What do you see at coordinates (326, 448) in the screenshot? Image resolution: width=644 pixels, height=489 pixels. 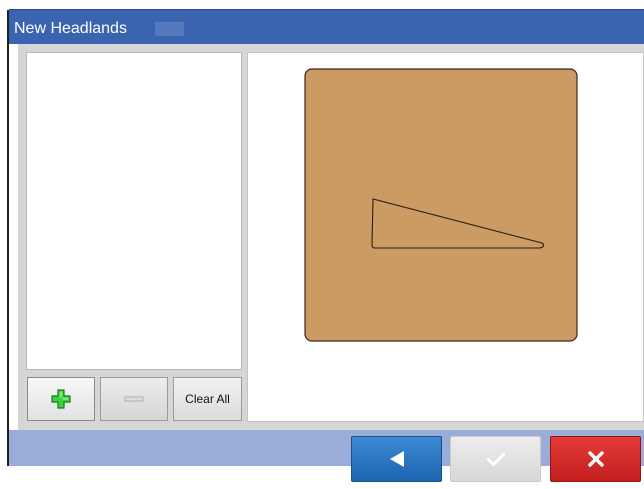 I see `footer-bar` at bounding box center [326, 448].